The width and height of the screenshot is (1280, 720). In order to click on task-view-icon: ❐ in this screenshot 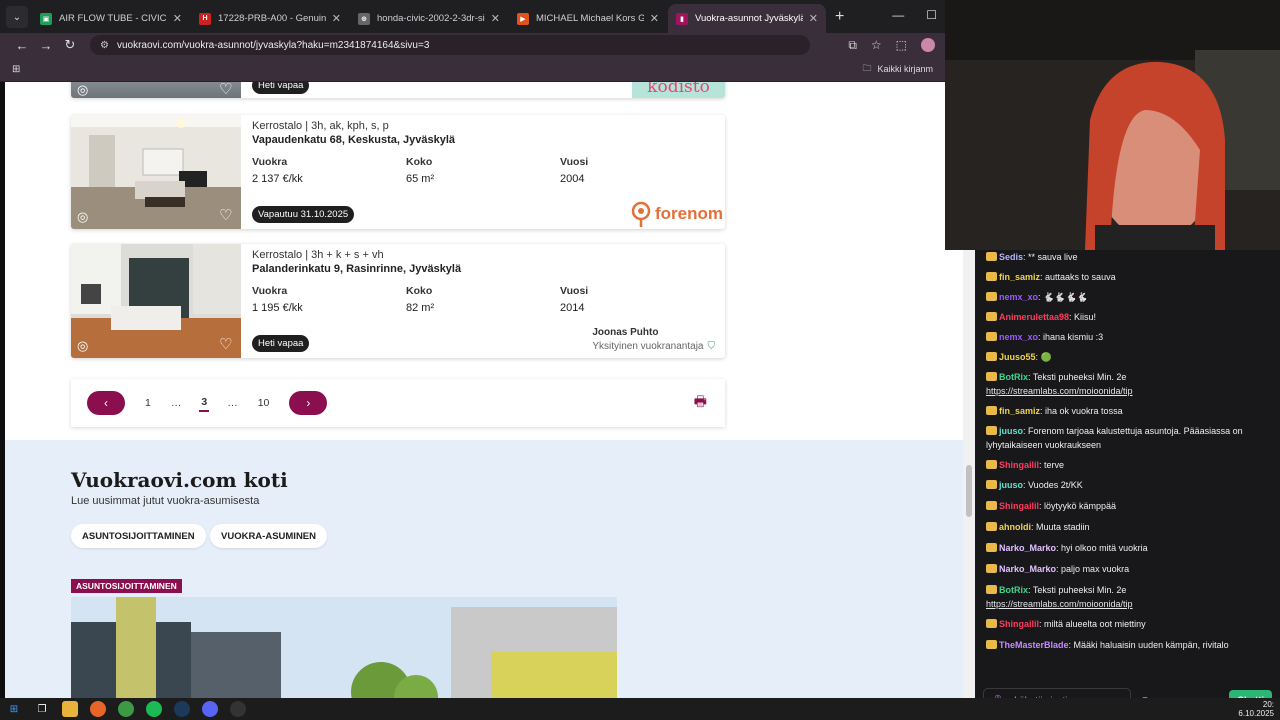, I will do `click(42, 709)`.